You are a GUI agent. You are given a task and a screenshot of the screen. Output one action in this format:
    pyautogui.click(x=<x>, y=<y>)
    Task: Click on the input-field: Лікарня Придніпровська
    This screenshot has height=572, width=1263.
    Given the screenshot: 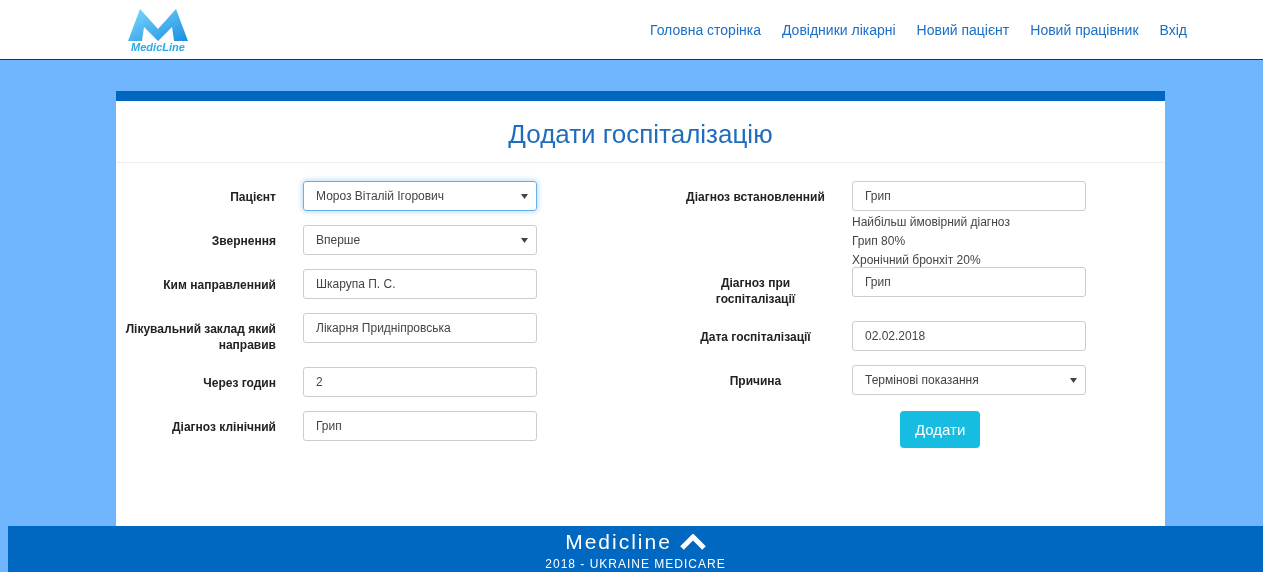 What is the action you would take?
    pyautogui.click(x=420, y=328)
    